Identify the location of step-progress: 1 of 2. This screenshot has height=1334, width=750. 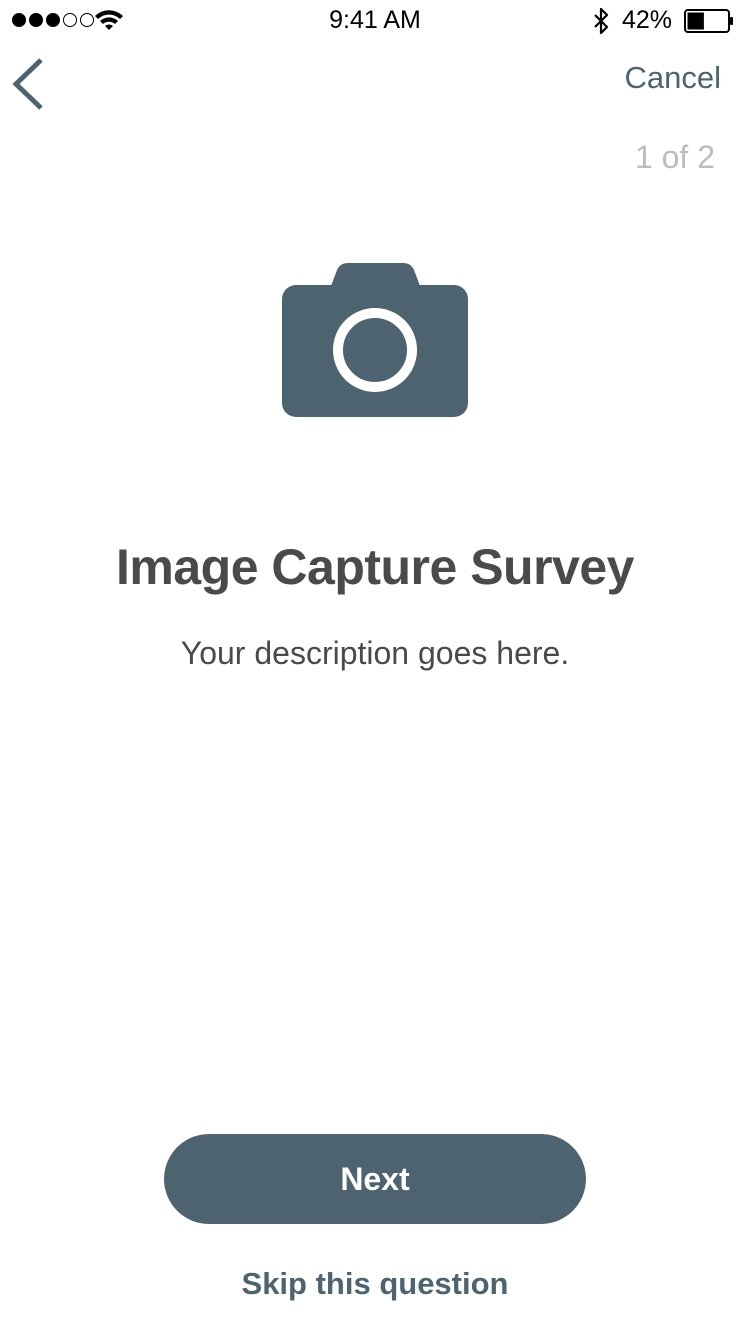
(674, 157).